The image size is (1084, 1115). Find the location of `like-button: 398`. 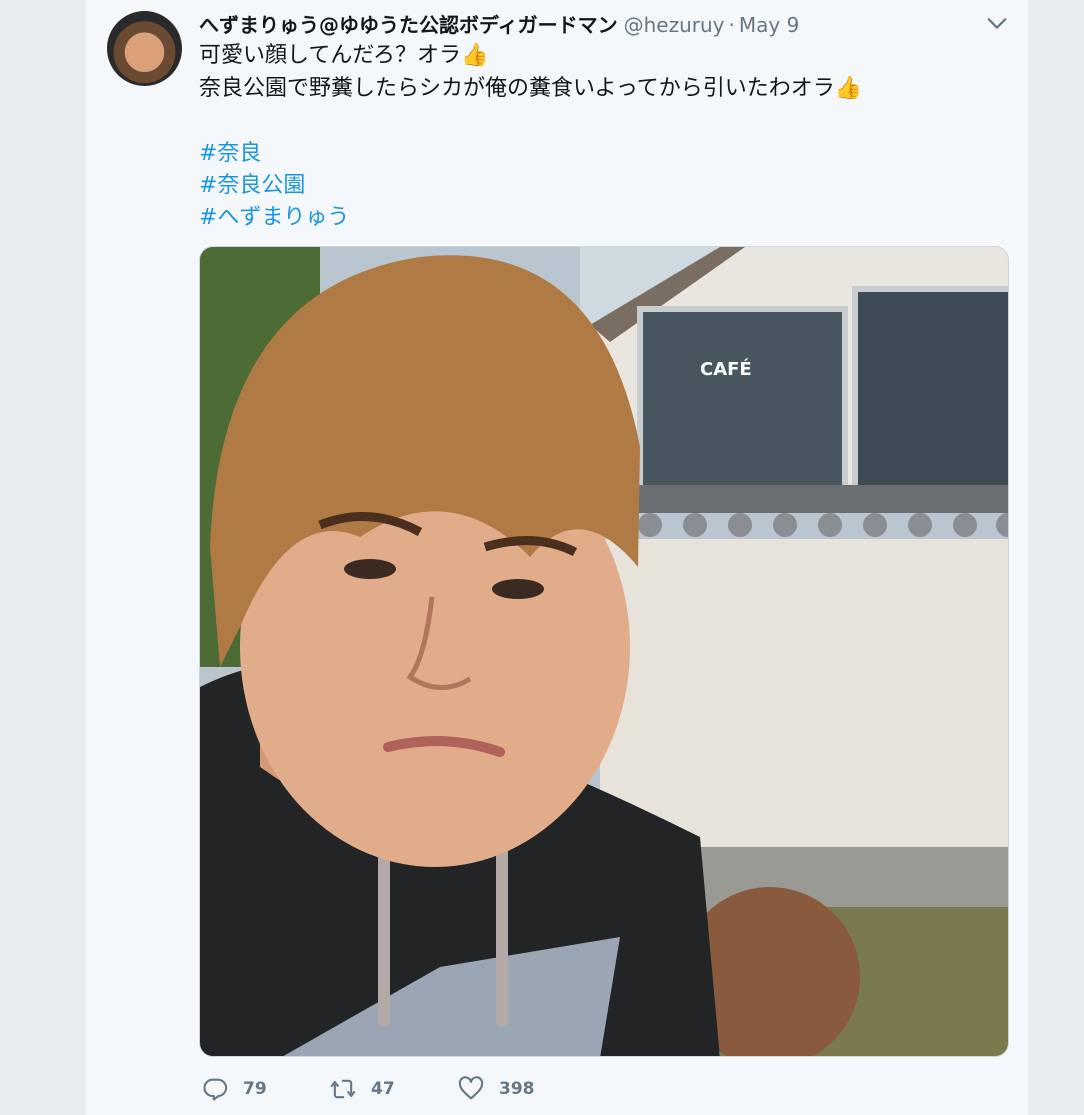

like-button: 398 is located at coordinates (496, 1089).